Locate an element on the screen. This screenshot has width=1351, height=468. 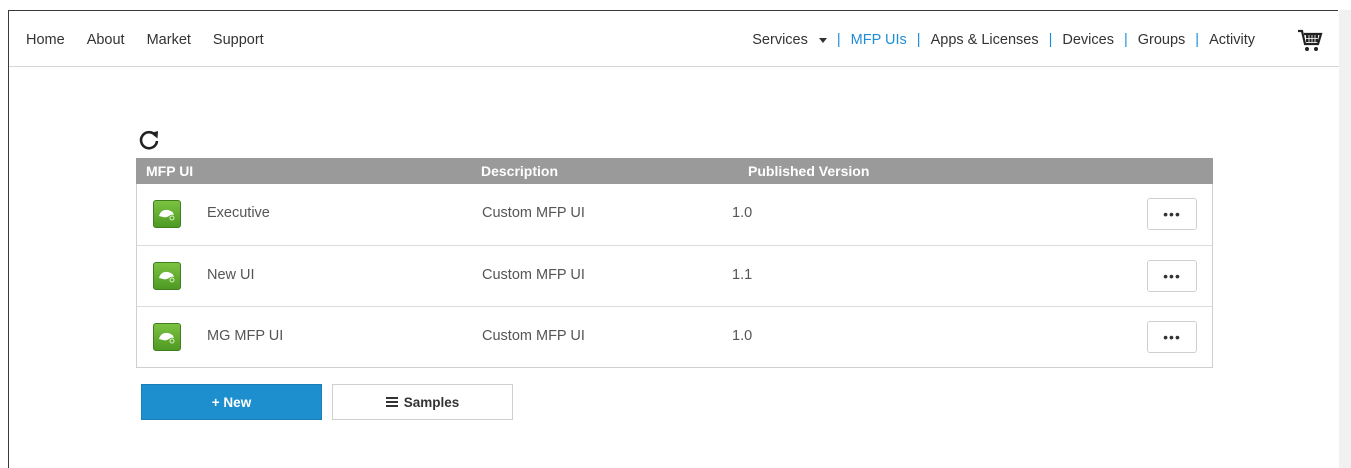
list-icon is located at coordinates (391, 402).